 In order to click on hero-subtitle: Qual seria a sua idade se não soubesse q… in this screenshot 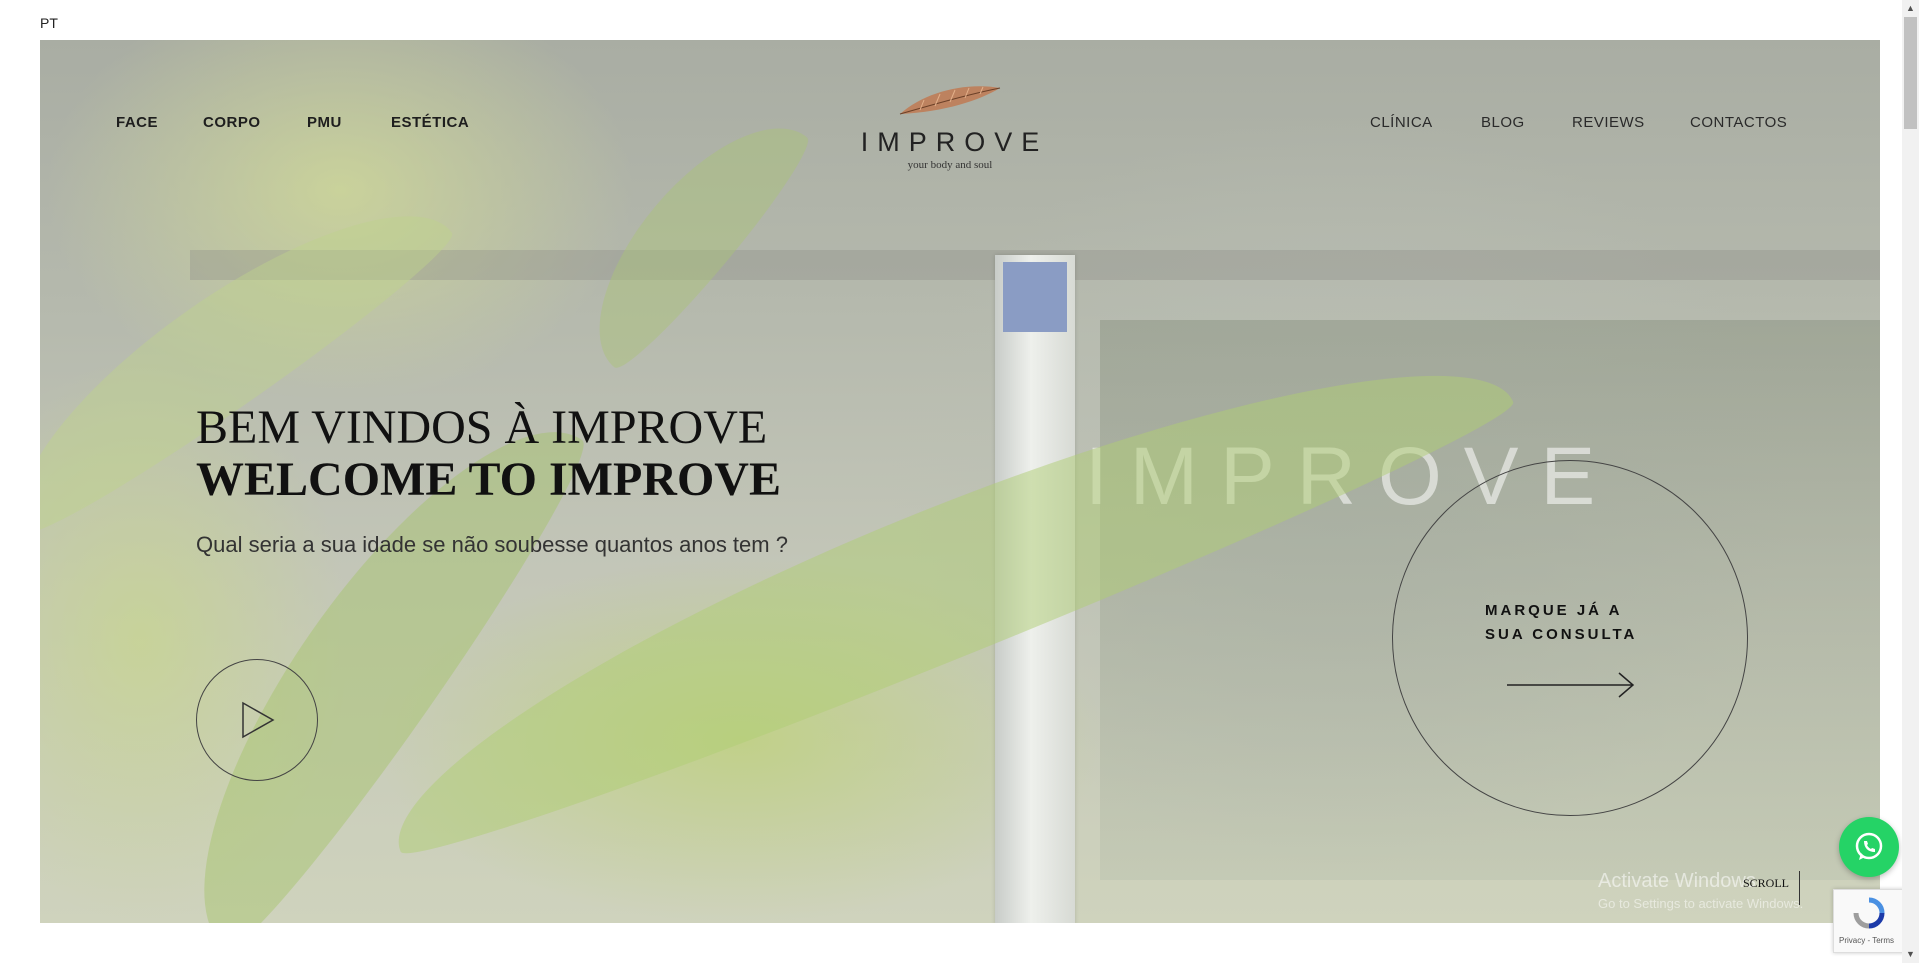, I will do `click(492, 544)`.